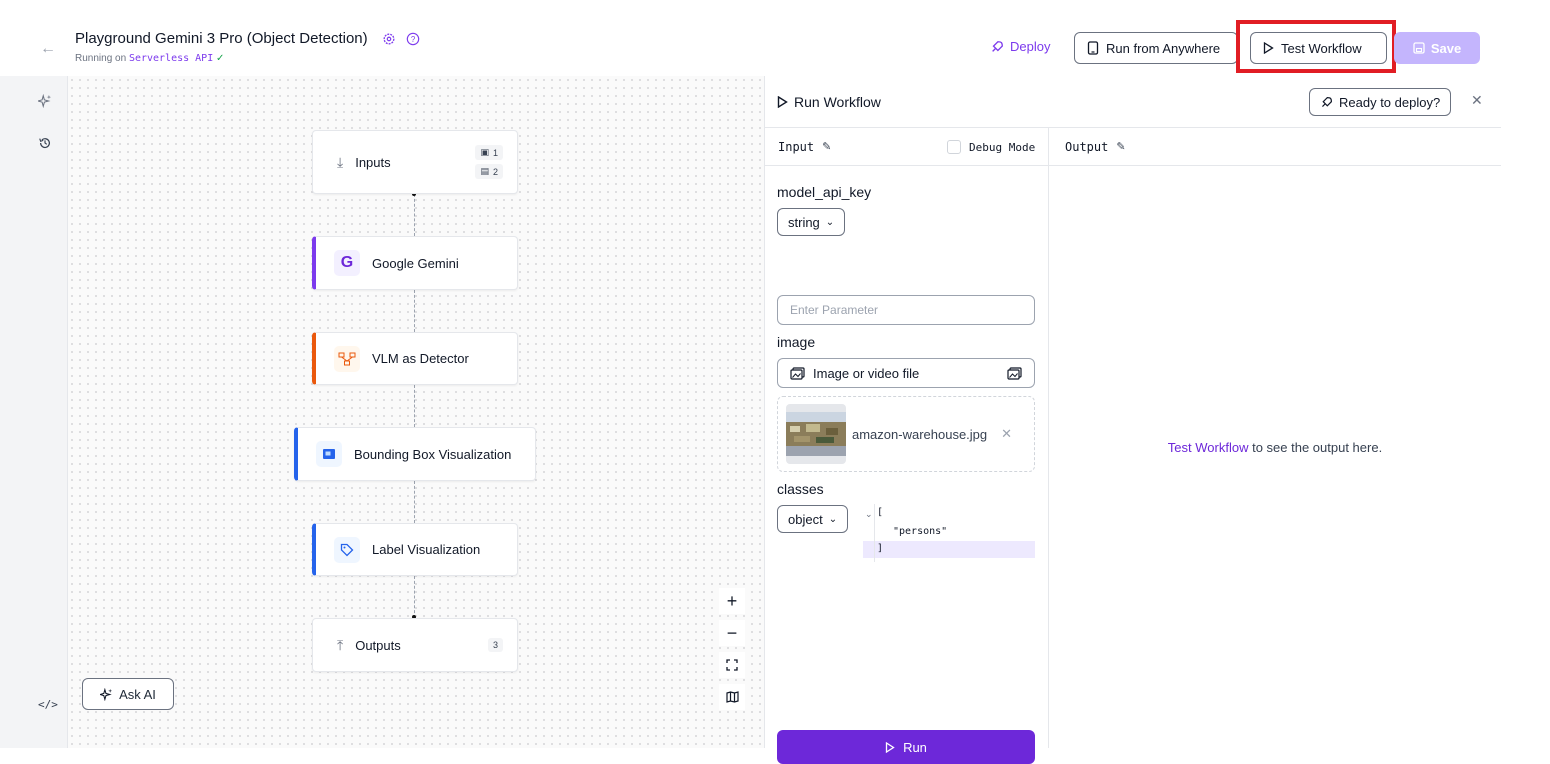 The width and height of the screenshot is (1550, 764). I want to click on image-upload-icon, so click(797, 373).